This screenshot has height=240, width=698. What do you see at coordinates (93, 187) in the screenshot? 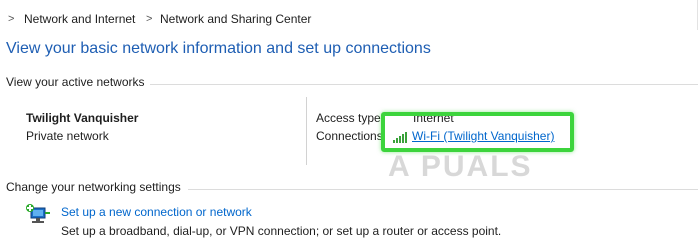
I see `section-header-networking-settings: Change your networking settings` at bounding box center [93, 187].